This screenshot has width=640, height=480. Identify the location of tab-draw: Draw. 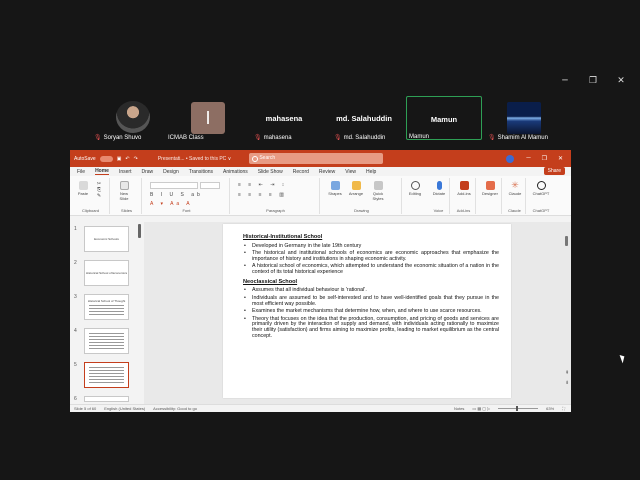
(147, 172).